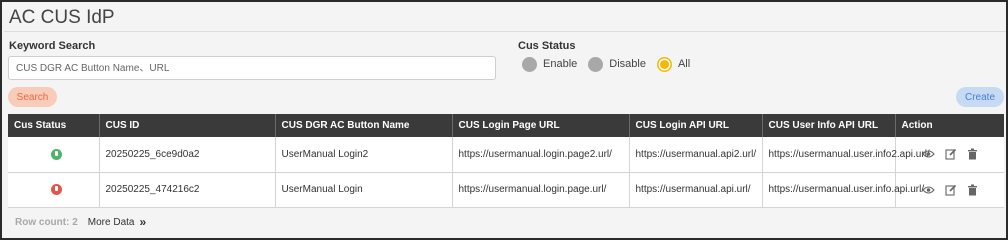 Image resolution: width=1008 pixels, height=240 pixels. I want to click on keyword-search-input, so click(252, 68).